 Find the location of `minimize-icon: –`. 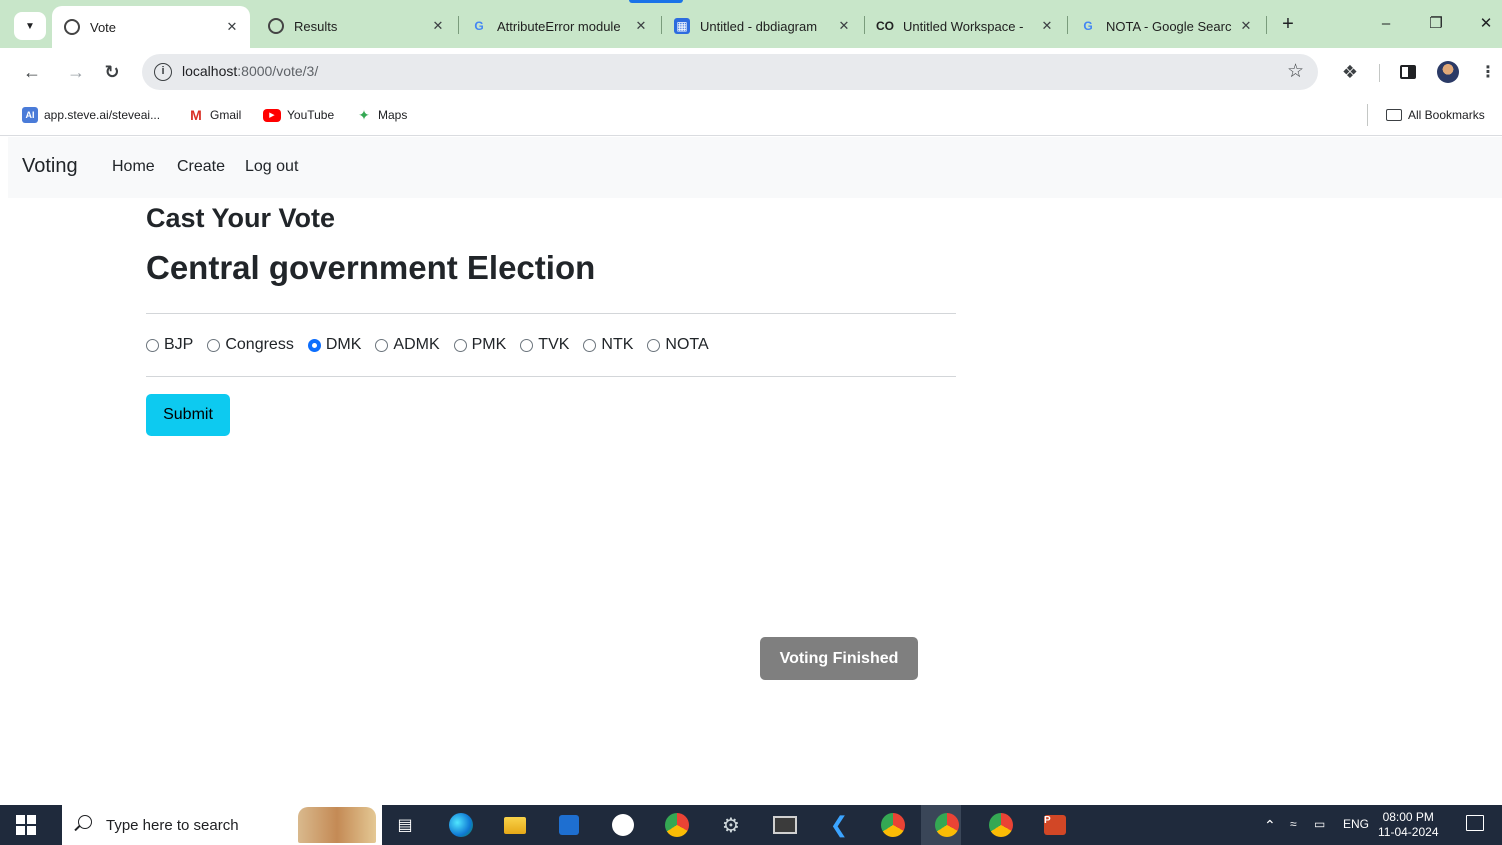

minimize-icon: – is located at coordinates (1386, 24).